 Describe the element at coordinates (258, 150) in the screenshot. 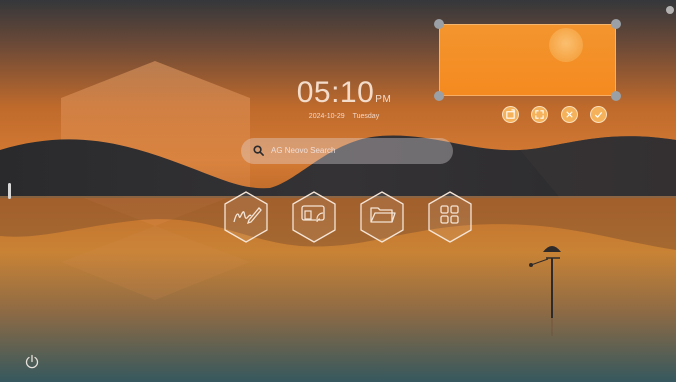

I see `search-icon` at that location.